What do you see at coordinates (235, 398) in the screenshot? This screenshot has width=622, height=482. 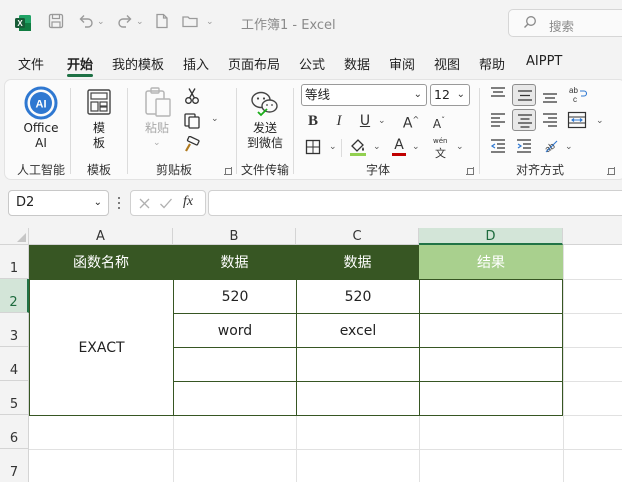 I see `cell-b5` at bounding box center [235, 398].